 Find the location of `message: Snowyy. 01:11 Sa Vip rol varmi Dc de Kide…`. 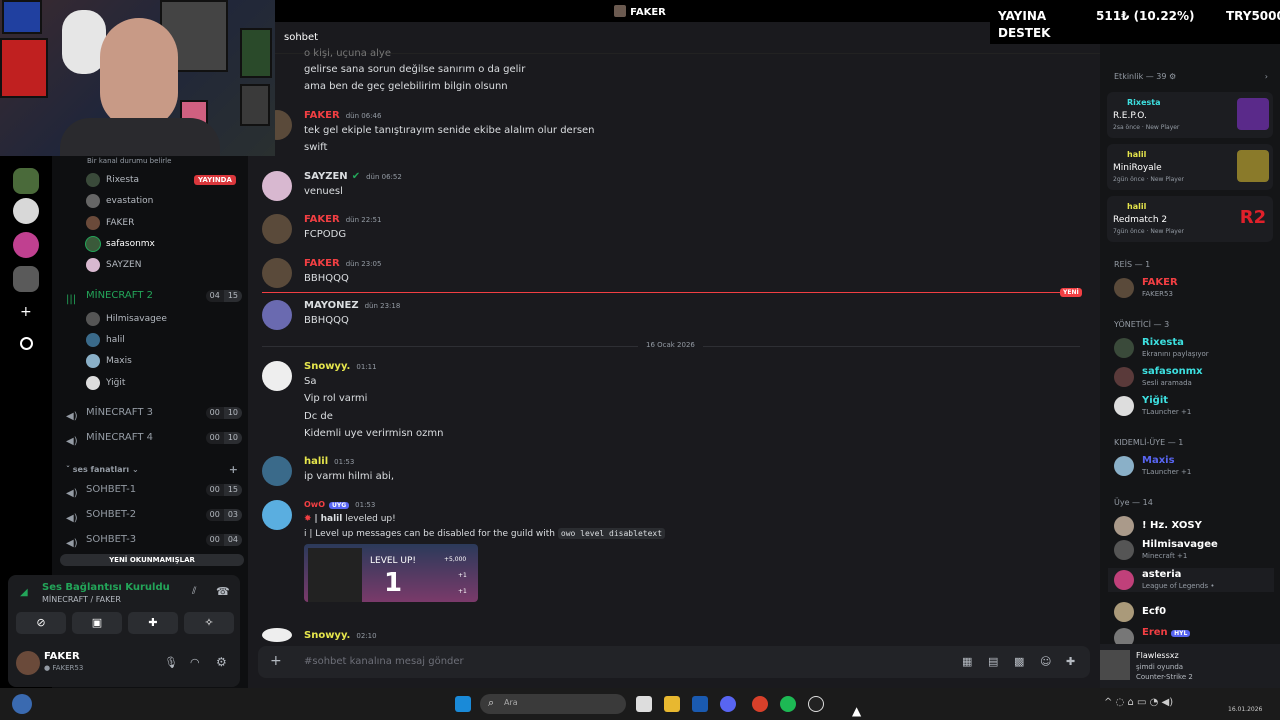

message: Snowyy. 01:11 Sa Vip rol varmi Dc de Kide… is located at coordinates (672, 404).